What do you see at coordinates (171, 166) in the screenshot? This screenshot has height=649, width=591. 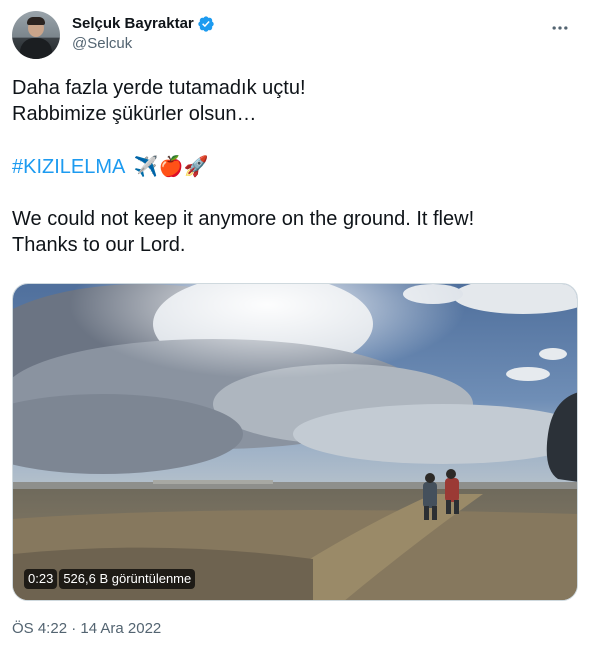 I see `emoji-group: ✈️🍎🚀` at bounding box center [171, 166].